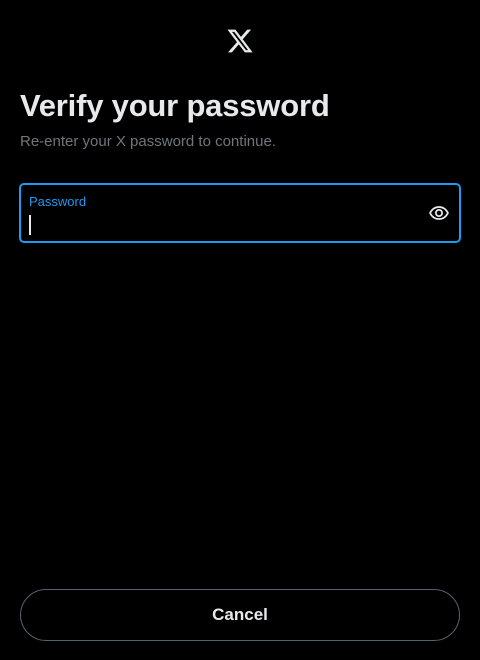 This screenshot has width=480, height=660. I want to click on password-field: Password, so click(240, 213).